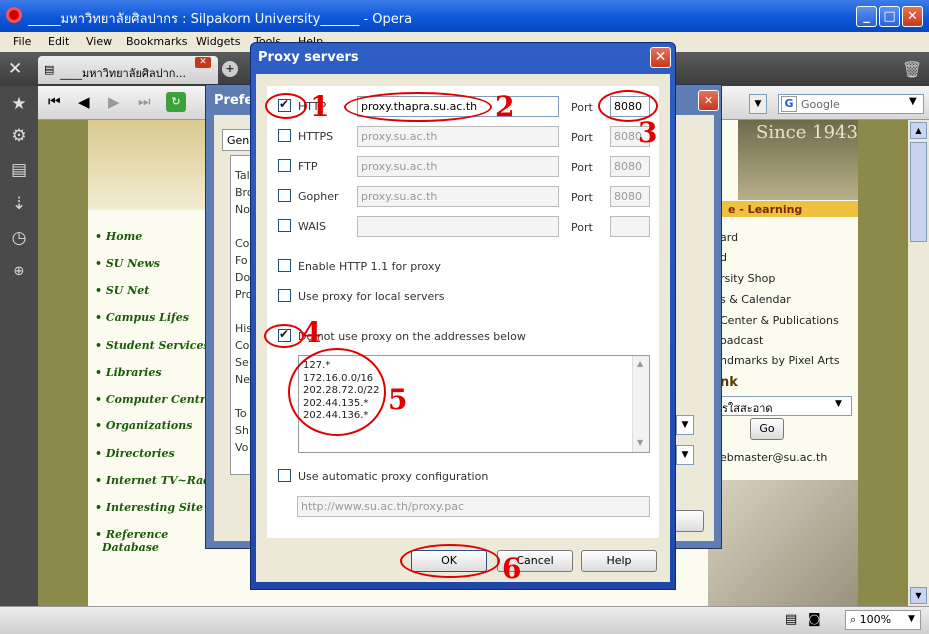 The width and height of the screenshot is (929, 634). What do you see at coordinates (284, 265) in the screenshot?
I see `http11-checkbox` at bounding box center [284, 265].